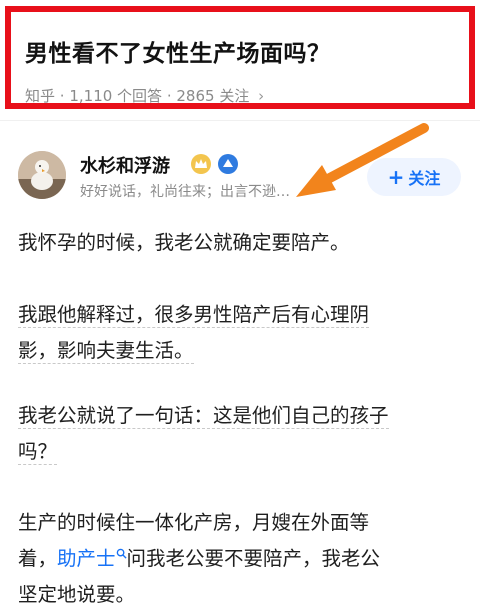 This screenshot has height=613, width=480. I want to click on answer-paragraph: 我跟他解释过，很多男性陪产后有心理阴 影，影响夫妻生活。, so click(240, 333).